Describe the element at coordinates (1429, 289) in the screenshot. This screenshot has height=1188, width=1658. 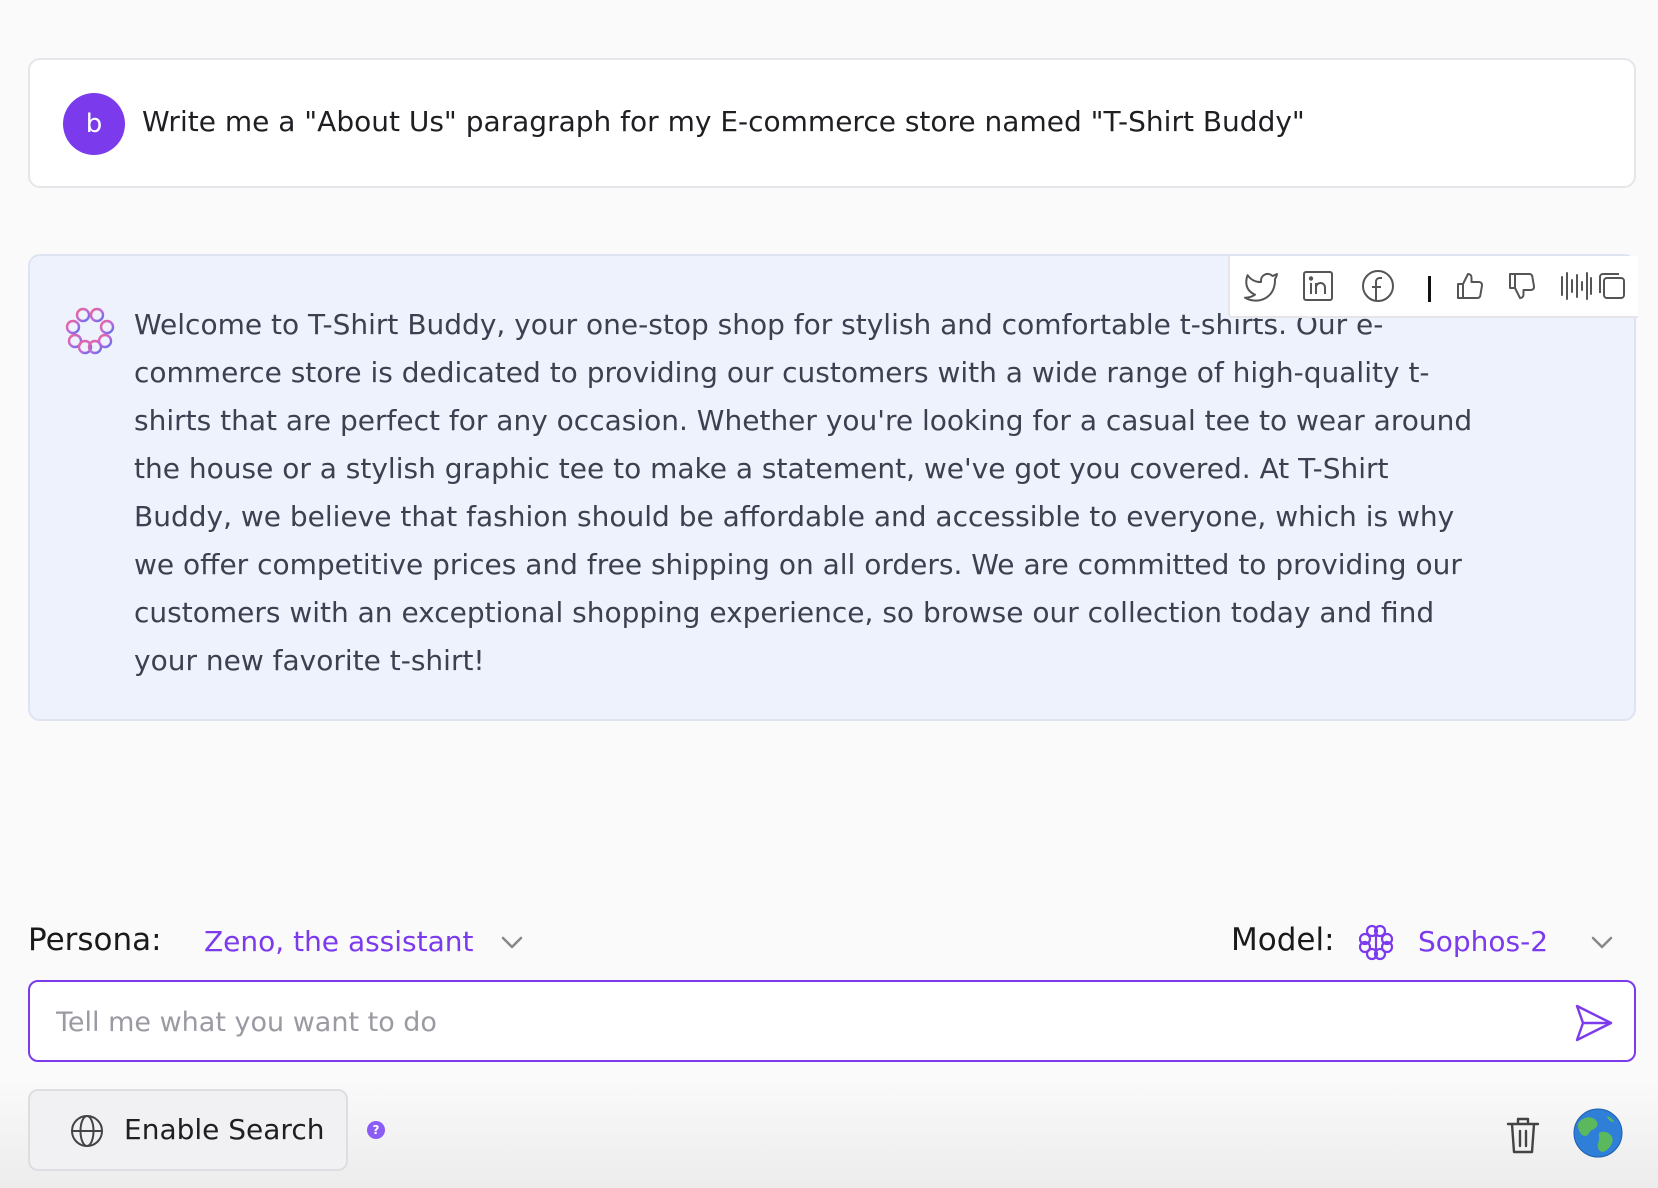
I see `action-separator` at that location.